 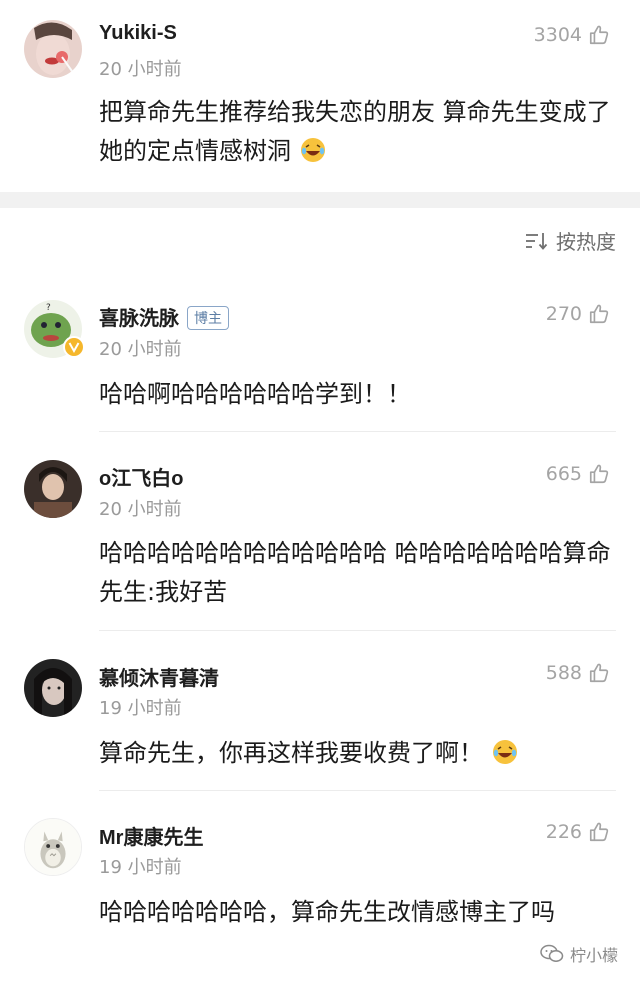 What do you see at coordinates (74, 347) in the screenshot?
I see `verified-v-icon` at bounding box center [74, 347].